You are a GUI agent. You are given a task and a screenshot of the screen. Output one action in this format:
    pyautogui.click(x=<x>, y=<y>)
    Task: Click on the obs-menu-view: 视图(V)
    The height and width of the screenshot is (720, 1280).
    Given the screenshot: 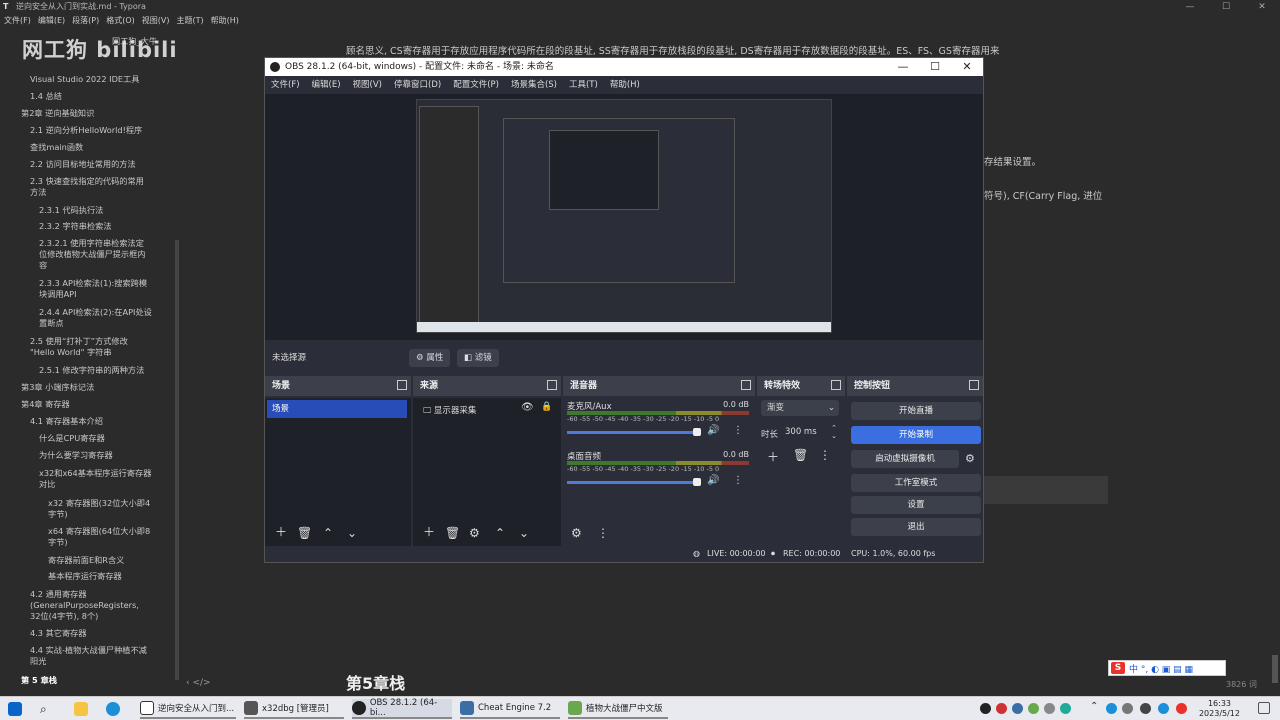 What is the action you would take?
    pyautogui.click(x=367, y=85)
    